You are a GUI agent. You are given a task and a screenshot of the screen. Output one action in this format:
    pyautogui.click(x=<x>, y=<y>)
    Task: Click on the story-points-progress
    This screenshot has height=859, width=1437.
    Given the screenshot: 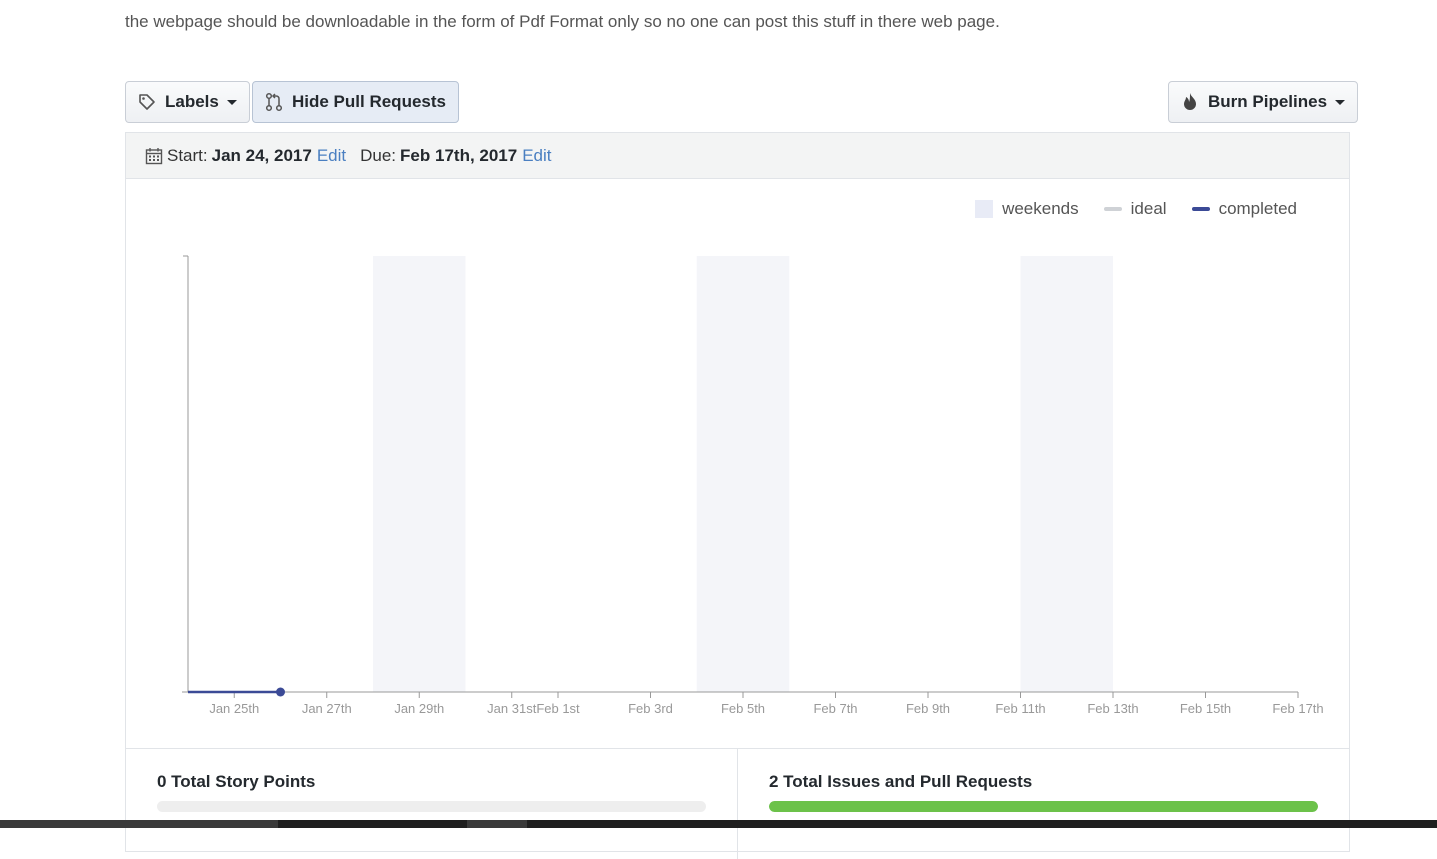 What is the action you would take?
    pyautogui.click(x=431, y=806)
    